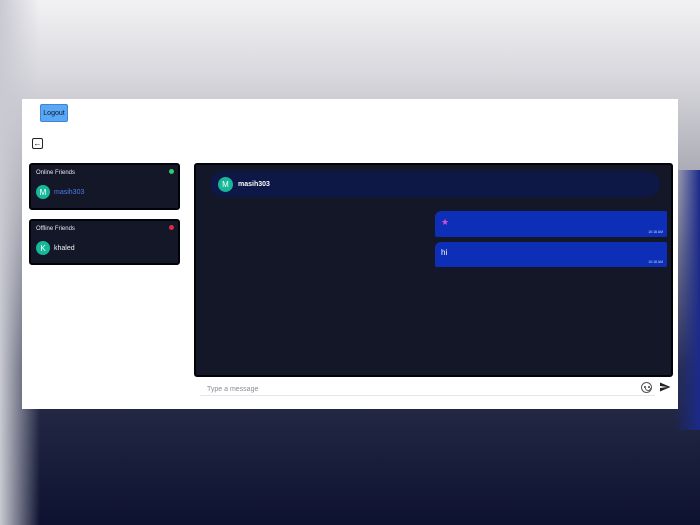 Image resolution: width=700 pixels, height=525 pixels. What do you see at coordinates (646, 387) in the screenshot?
I see `smiley-icon` at bounding box center [646, 387].